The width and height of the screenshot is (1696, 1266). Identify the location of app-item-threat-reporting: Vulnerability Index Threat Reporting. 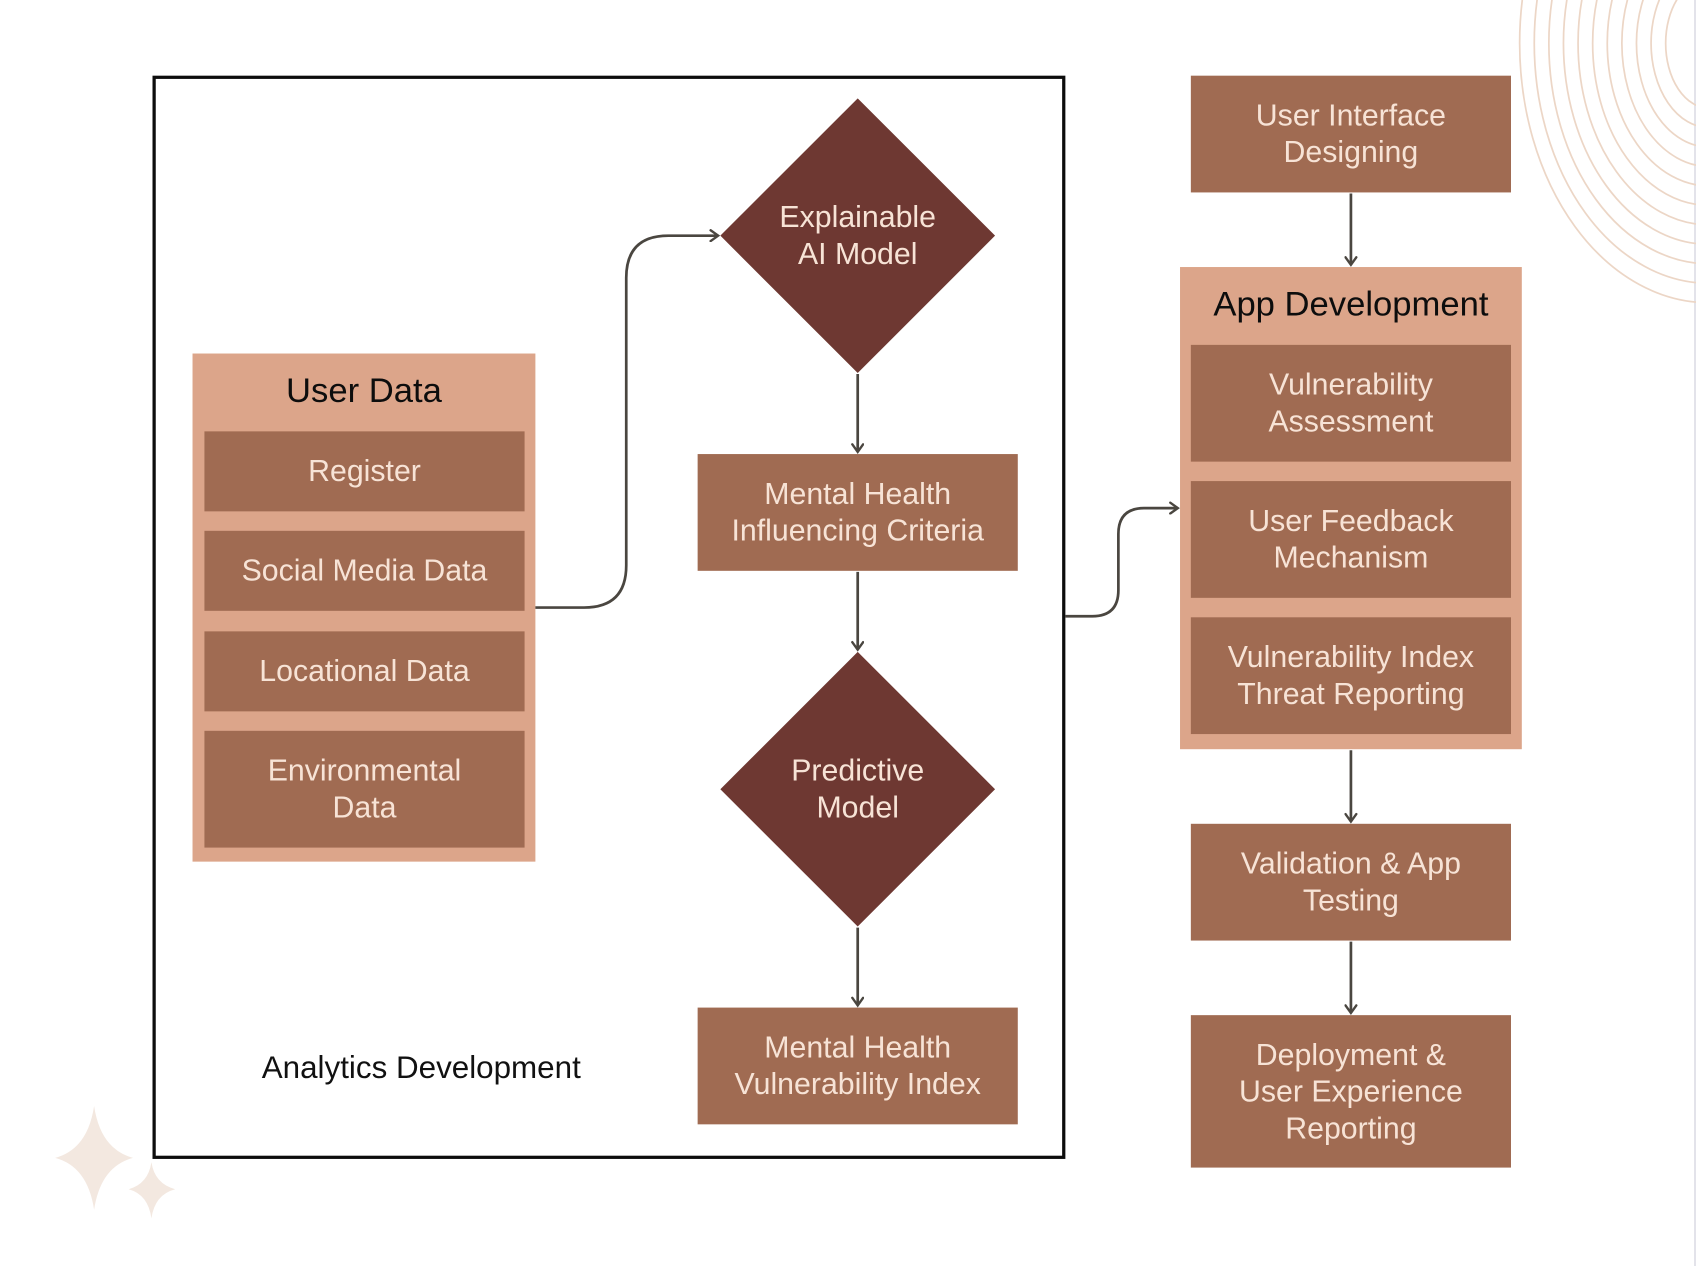
(1350, 676).